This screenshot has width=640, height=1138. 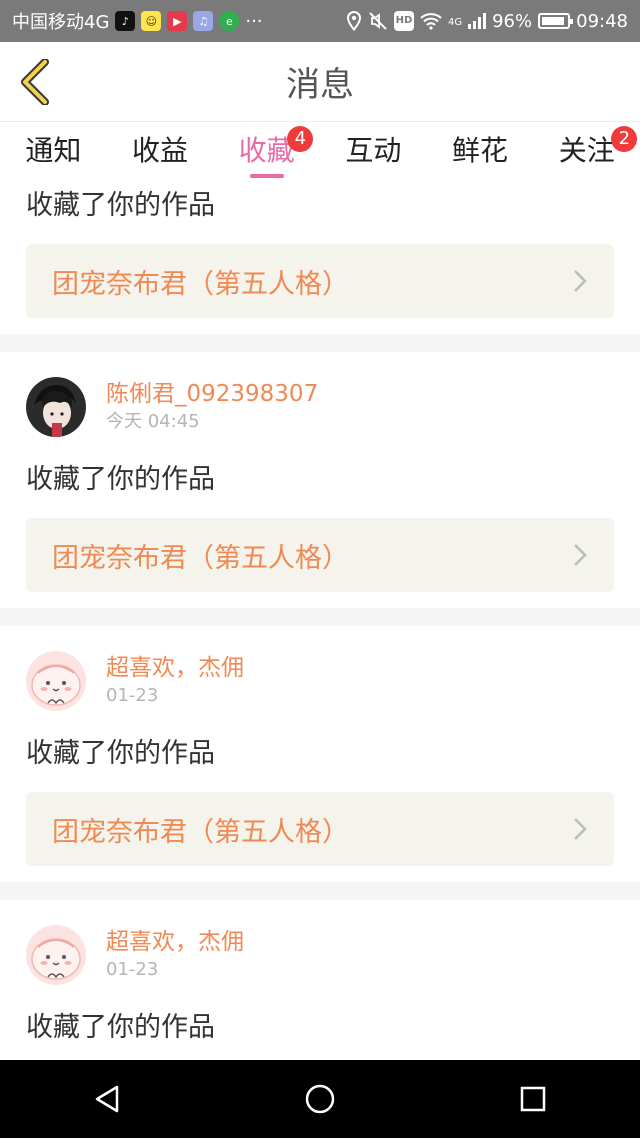 I want to click on tab-label: 互动, so click(x=373, y=150).